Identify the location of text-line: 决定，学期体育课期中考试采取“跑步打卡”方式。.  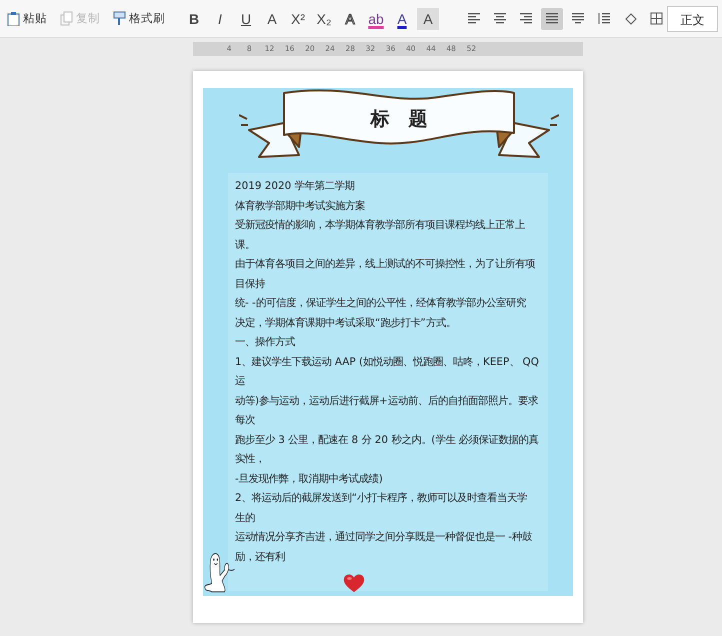
(346, 323).